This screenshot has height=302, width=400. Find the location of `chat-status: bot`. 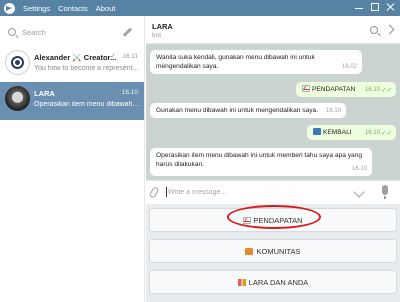

chat-status: bot is located at coordinates (157, 35).